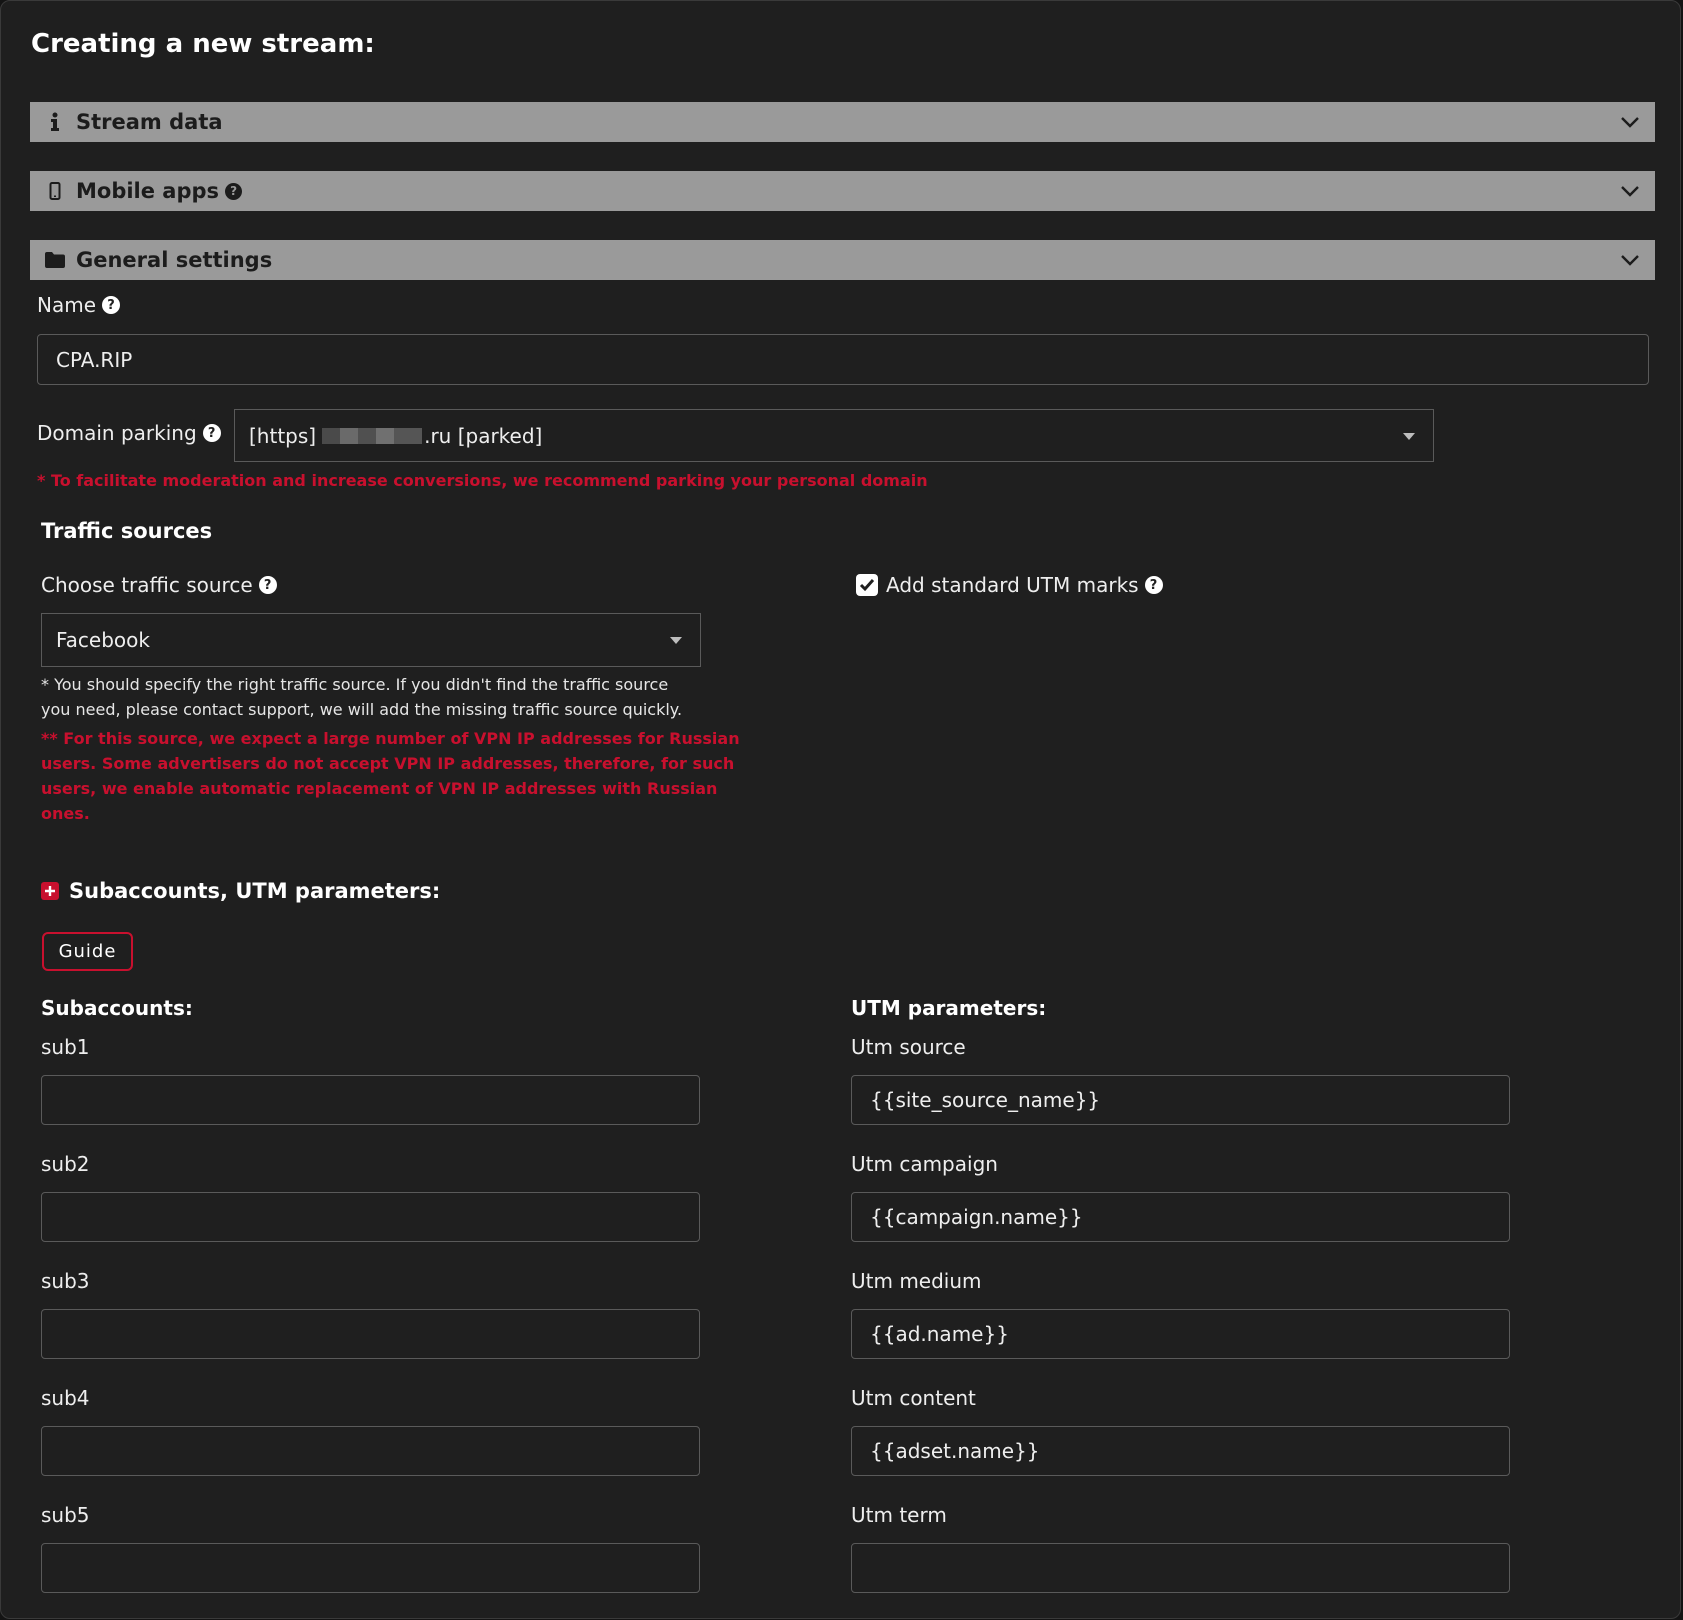 This screenshot has height=1620, width=1683. Describe the element at coordinates (899, 1515) in the screenshot. I see `utm-term-label: Utm term` at that location.